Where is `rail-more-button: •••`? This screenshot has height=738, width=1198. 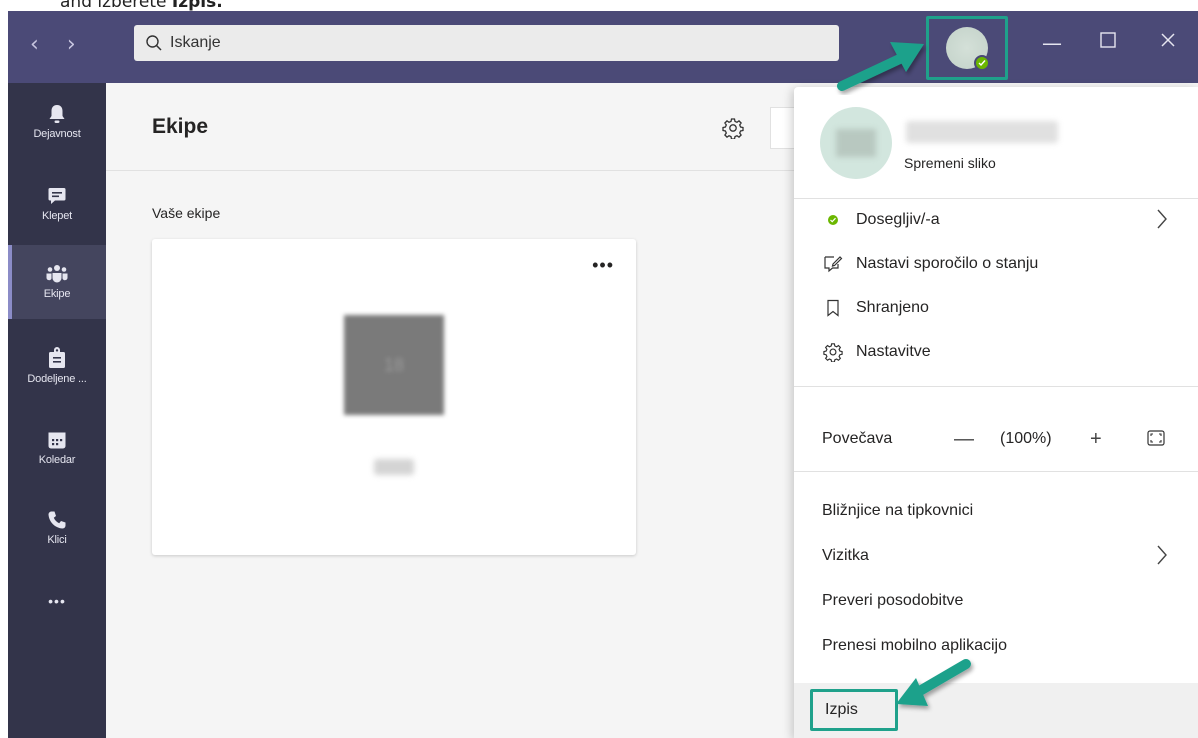 rail-more-button: ••• is located at coordinates (57, 599).